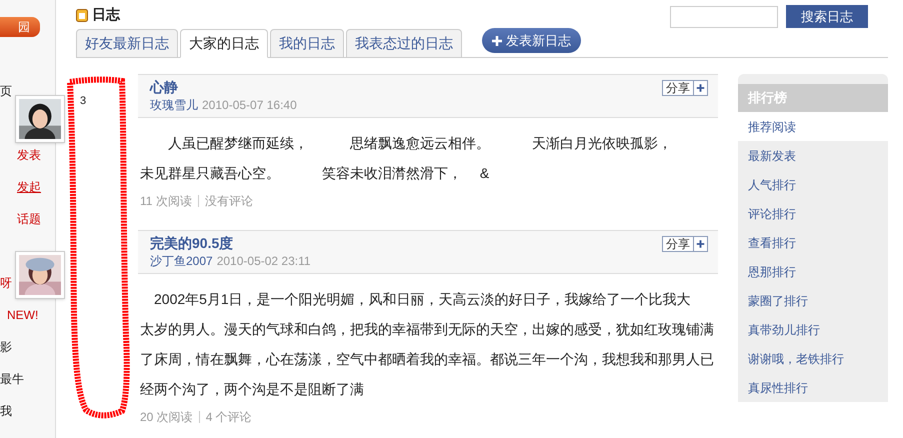 The width and height of the screenshot is (903, 438). I want to click on nav-link: 发表, so click(29, 155).